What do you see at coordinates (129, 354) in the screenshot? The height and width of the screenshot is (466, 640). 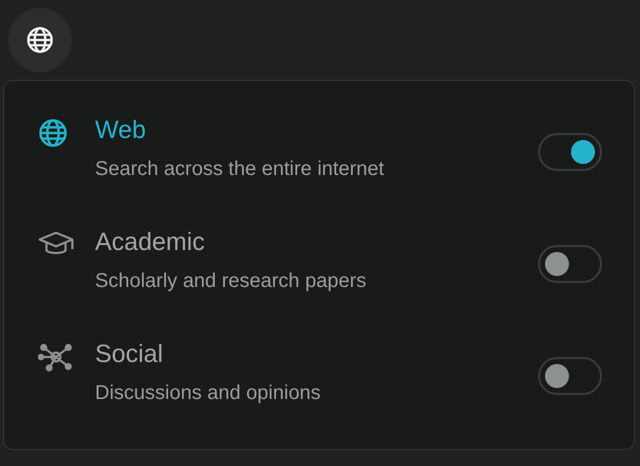 I see `source-title: Social` at bounding box center [129, 354].